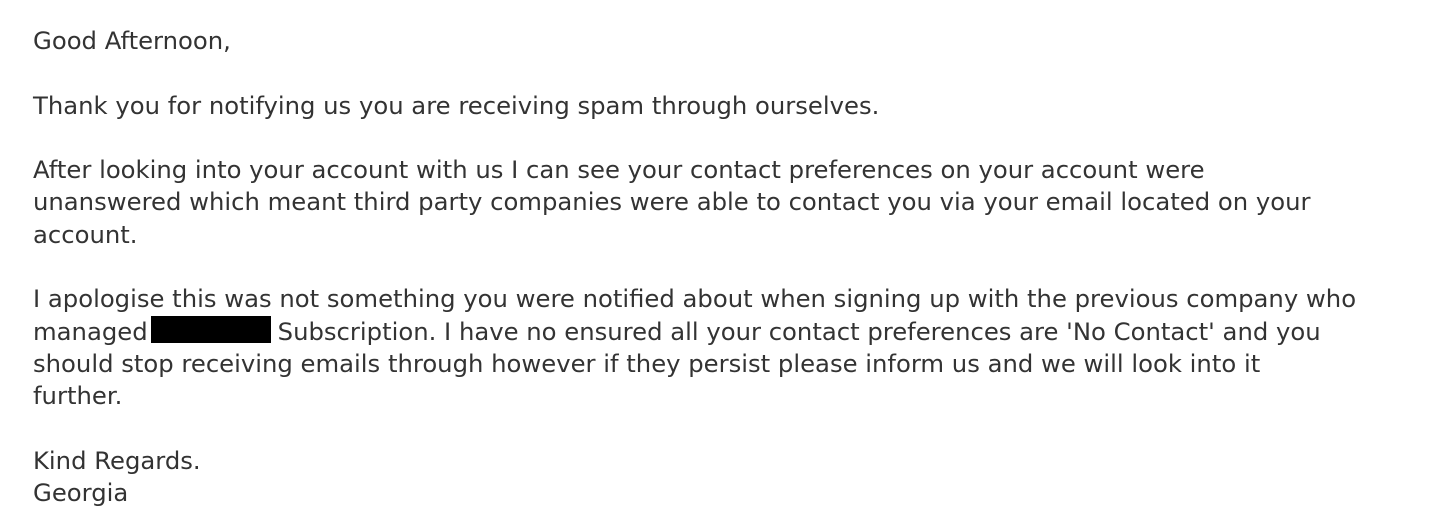 The width and height of the screenshot is (1434, 526). I want to click on paragraph-line-start: managed, so click(90, 331).